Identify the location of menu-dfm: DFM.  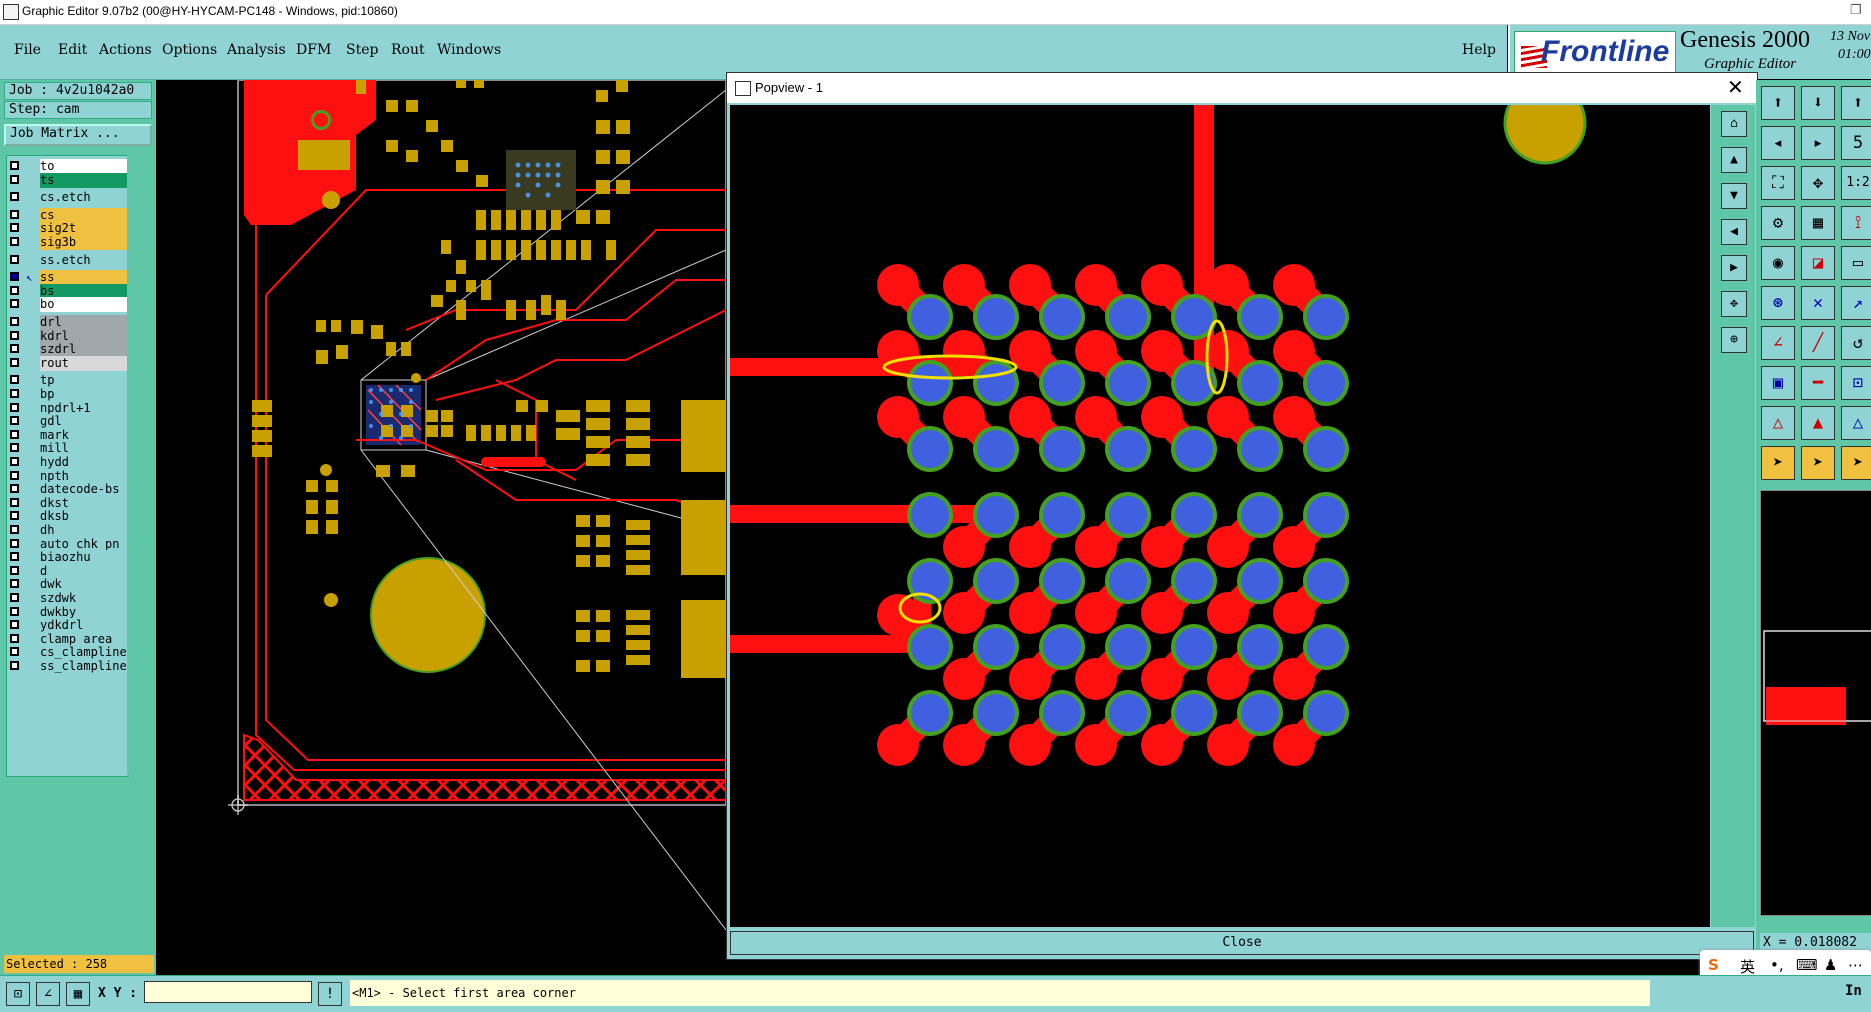
(313, 50).